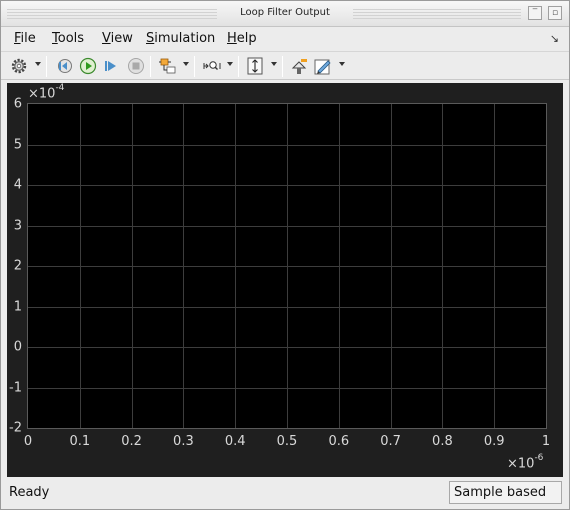 The height and width of the screenshot is (510, 570). Describe the element at coordinates (285, 39) in the screenshot. I see `menu-bar: File Tools View Simulation Help ↘` at that location.